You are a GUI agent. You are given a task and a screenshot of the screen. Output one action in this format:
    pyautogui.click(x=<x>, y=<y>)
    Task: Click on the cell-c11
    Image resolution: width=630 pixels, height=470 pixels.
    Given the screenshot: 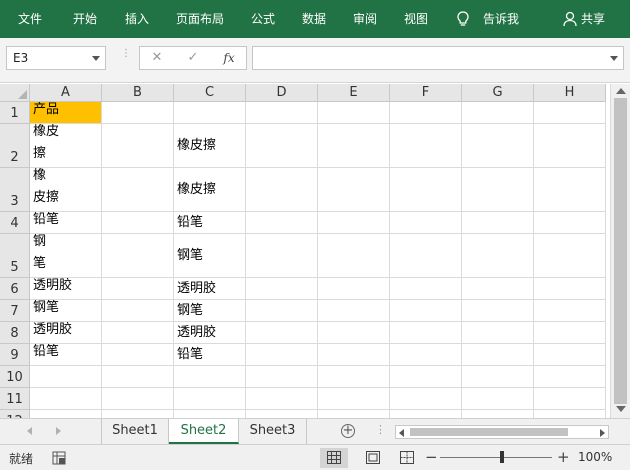 What is the action you would take?
    pyautogui.click(x=210, y=399)
    